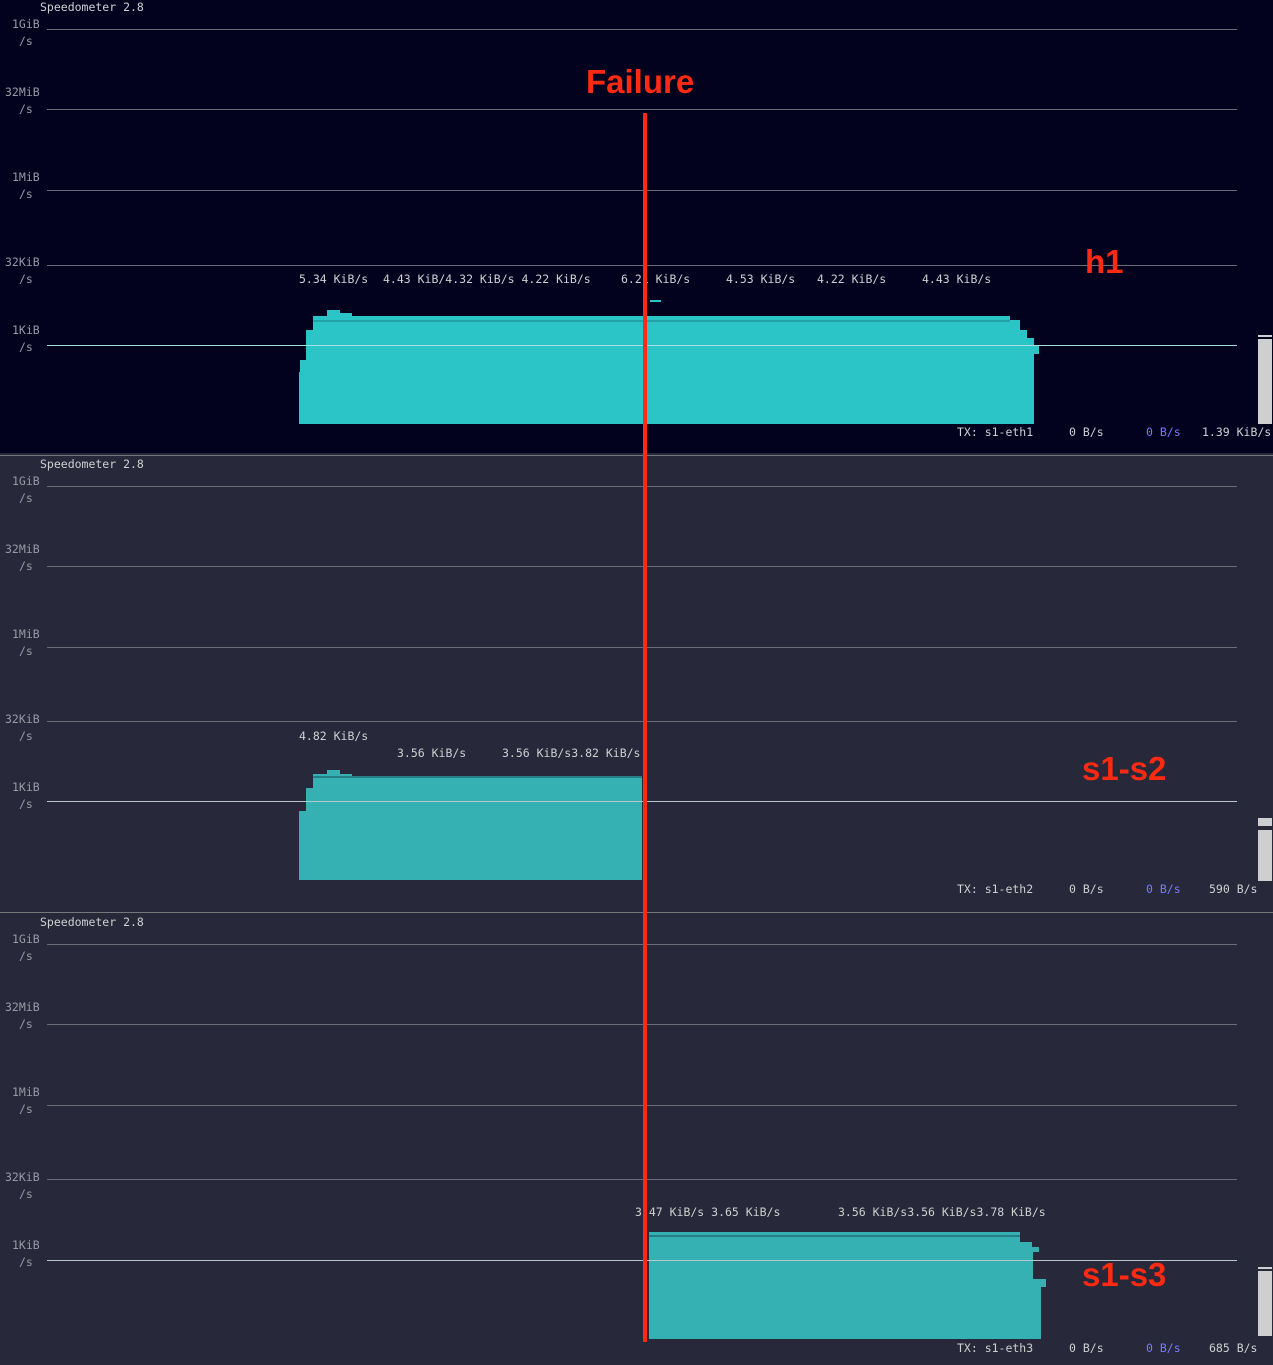 Image resolution: width=1273 pixels, height=1365 pixels. Describe the element at coordinates (995, 889) in the screenshot. I see `interface-label: TX: s1-eth2` at that location.